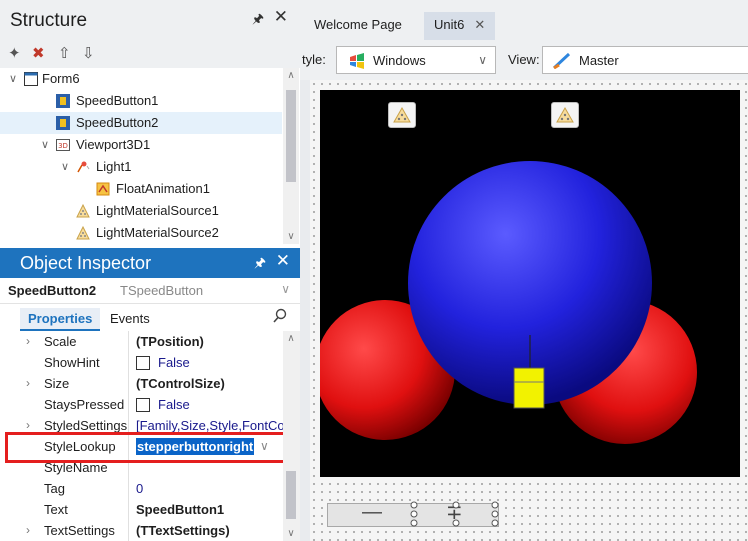 The image size is (748, 541). What do you see at coordinates (86, 263) in the screenshot?
I see `object-inspector-title: Object Inspector` at bounding box center [86, 263].